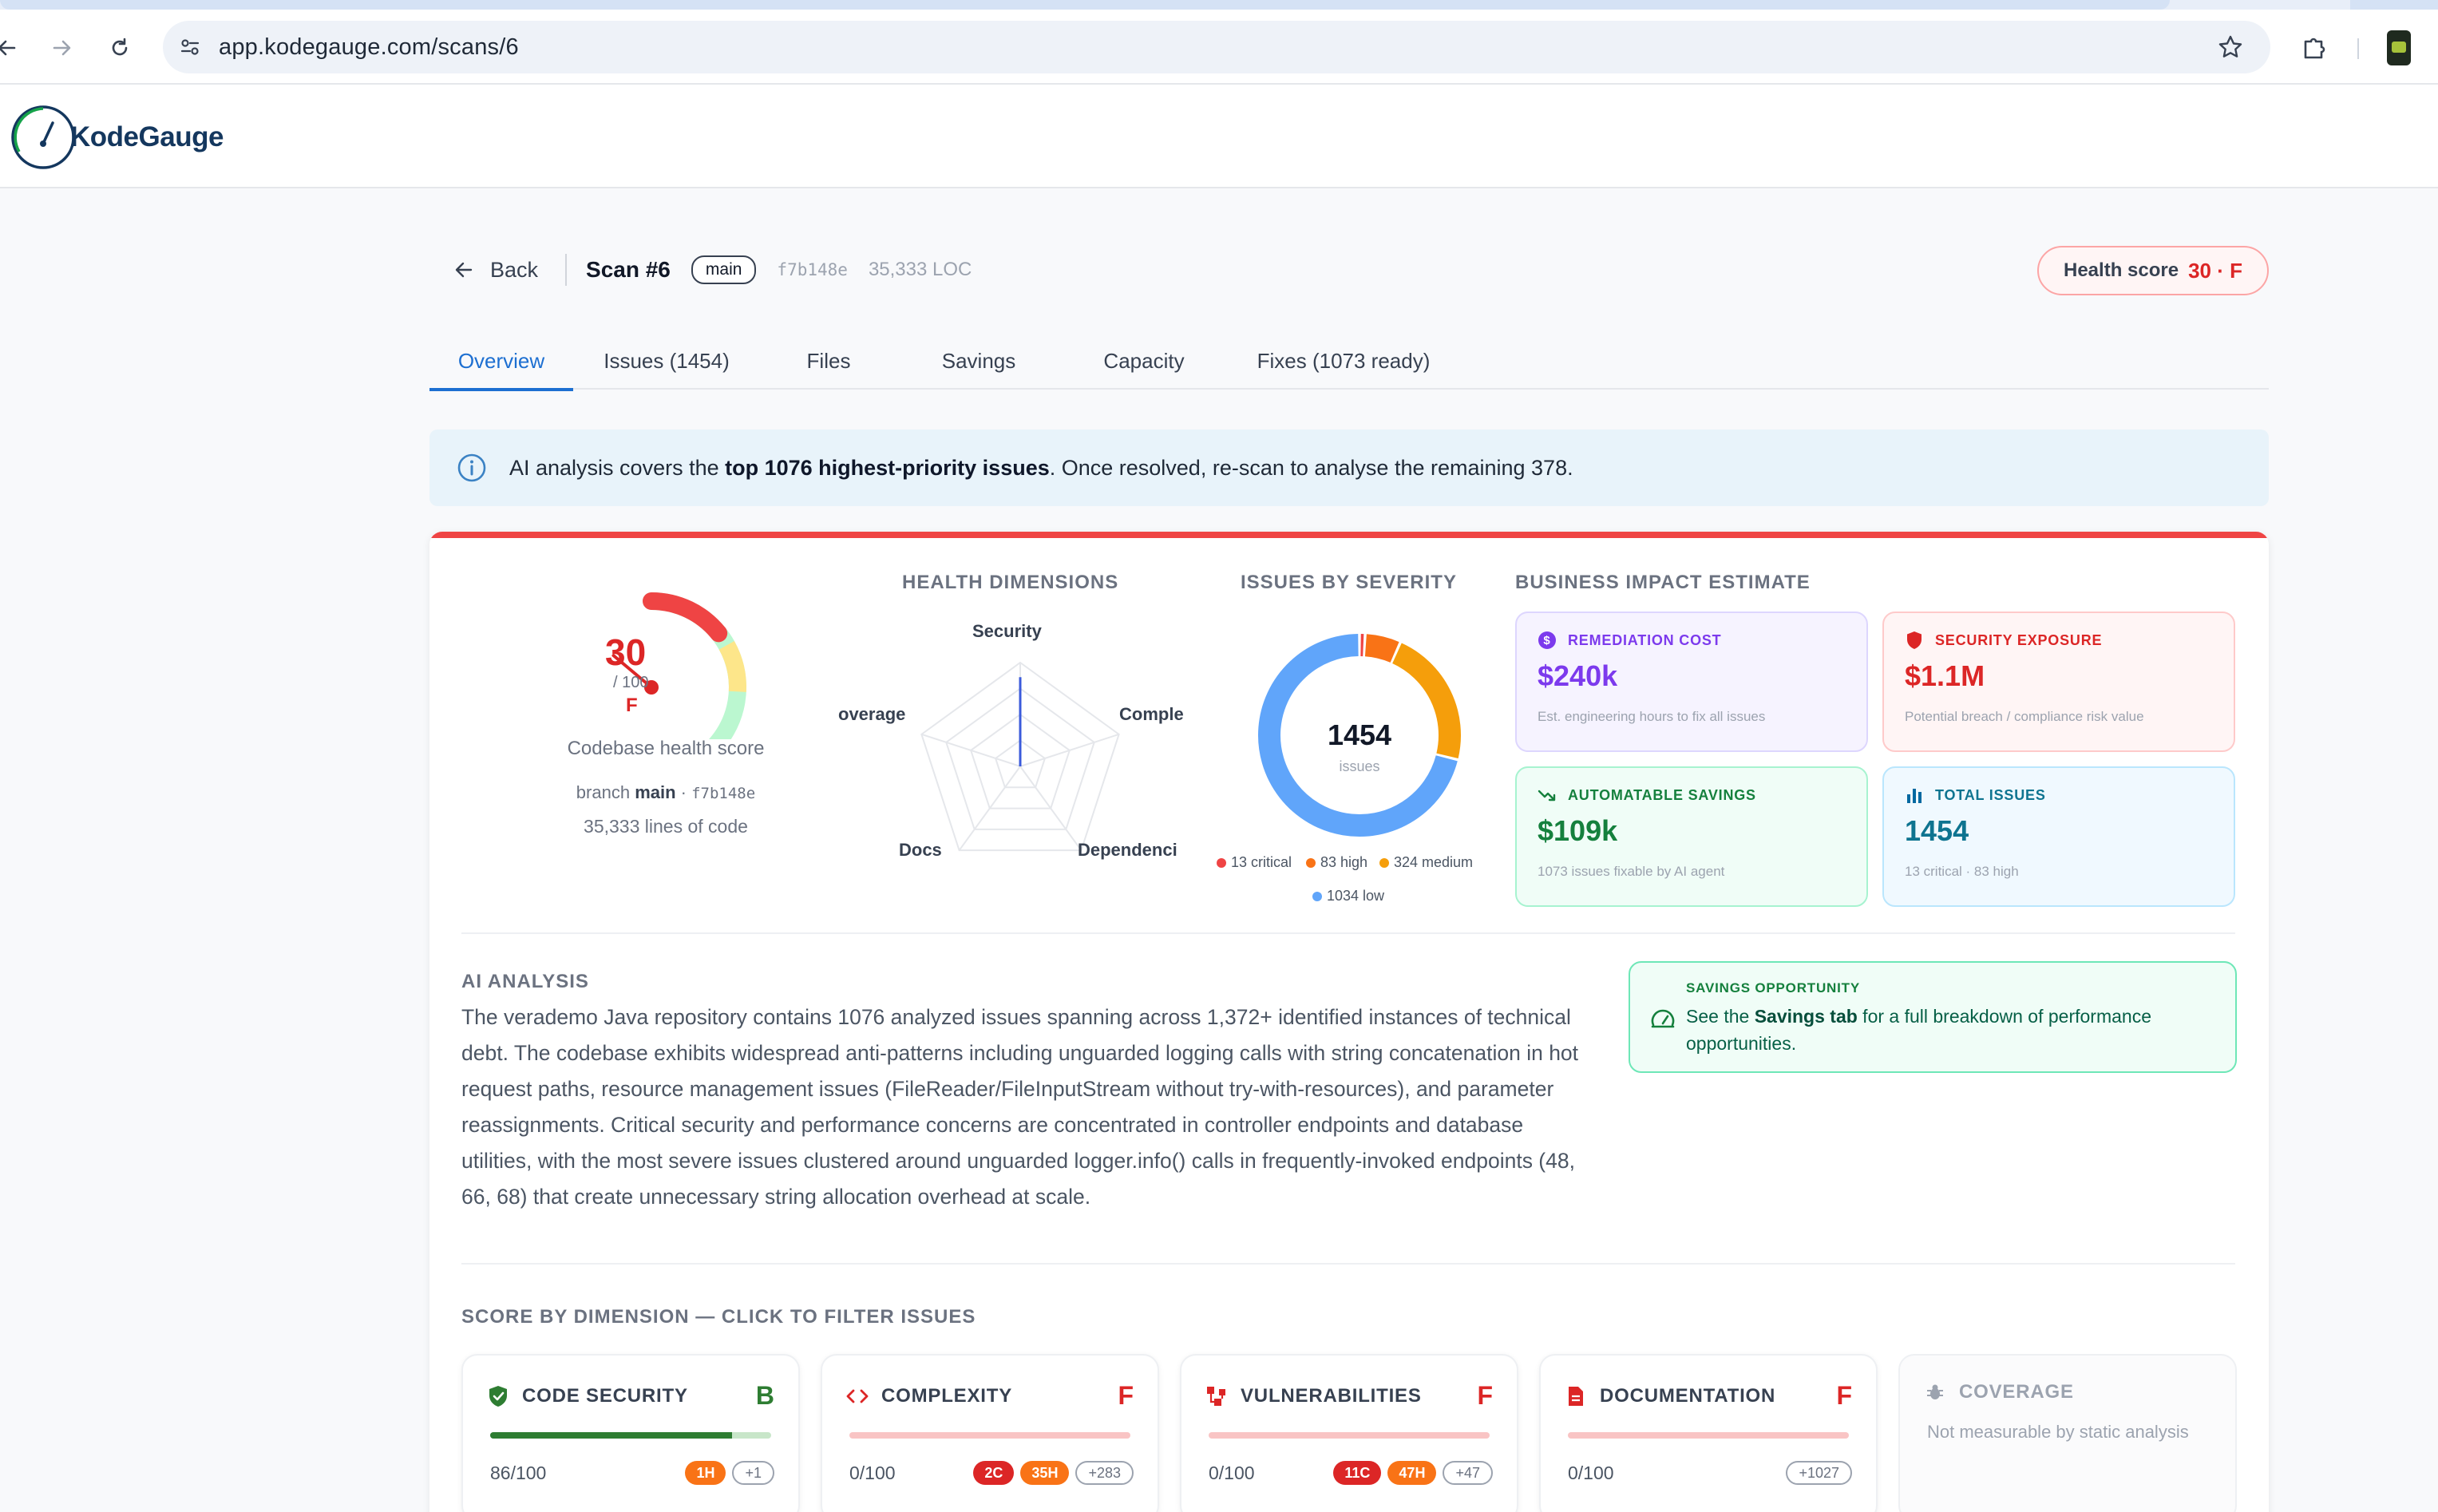 Image resolution: width=2438 pixels, height=1512 pixels. I want to click on dimension-progress-fill, so click(611, 1435).